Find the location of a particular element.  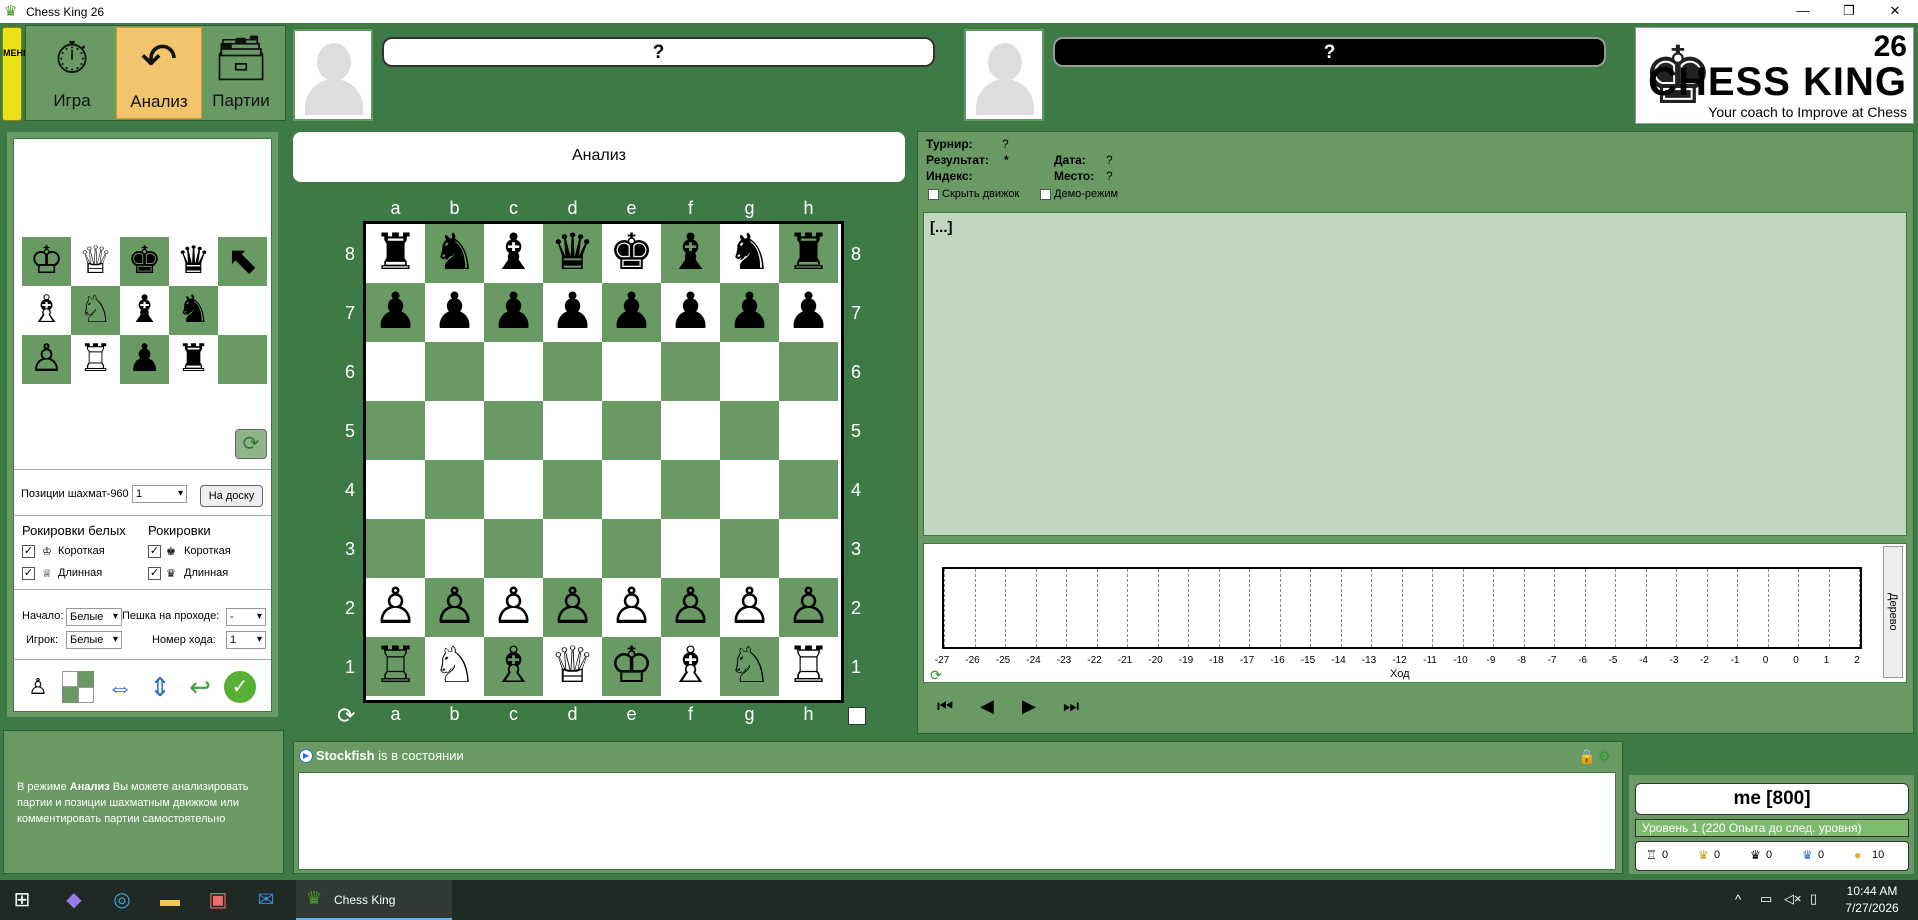

square-a2: ♙ is located at coordinates (395, 607).